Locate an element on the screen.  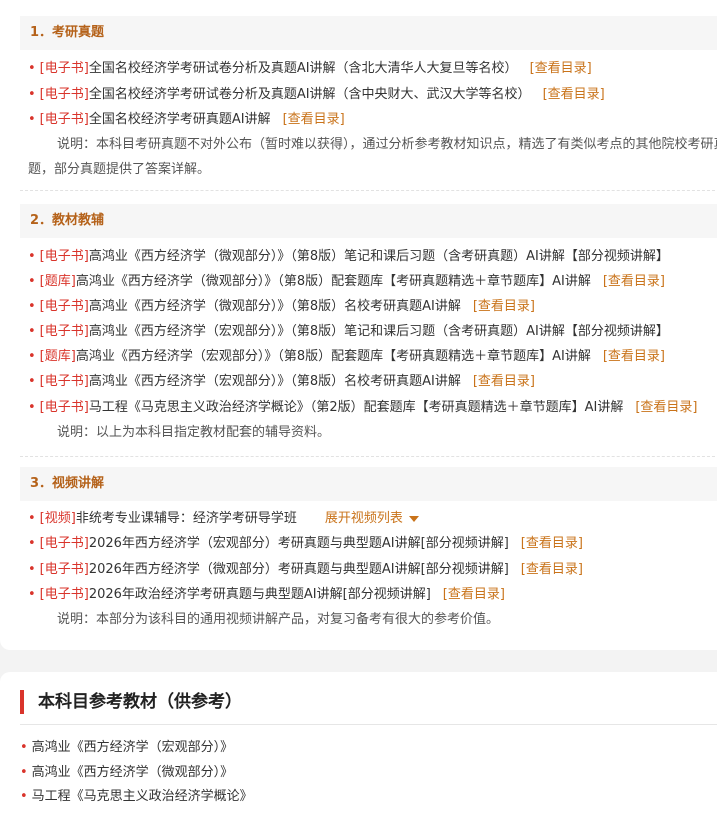
item-title-link: 全国名校经济学考研试卷分析及真题AI讲解（含北大清华人大复旦等名校） is located at coordinates (303, 68).